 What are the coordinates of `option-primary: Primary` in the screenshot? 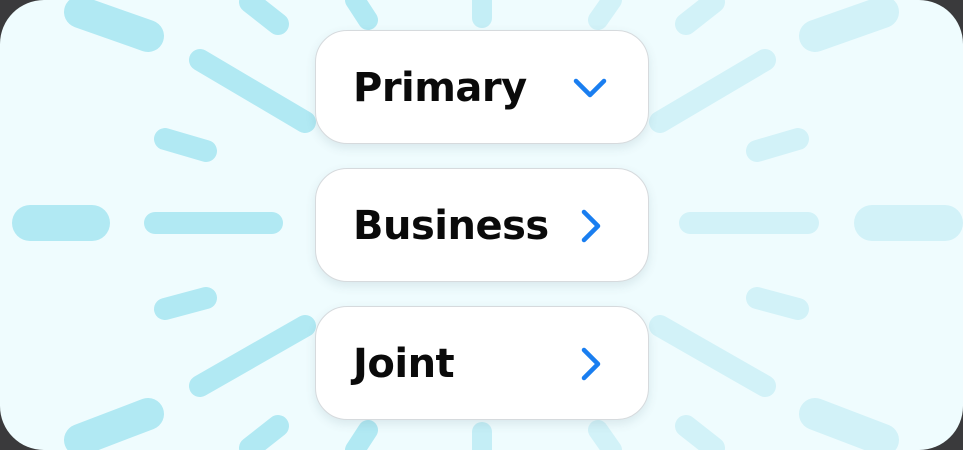 It's located at (482, 87).